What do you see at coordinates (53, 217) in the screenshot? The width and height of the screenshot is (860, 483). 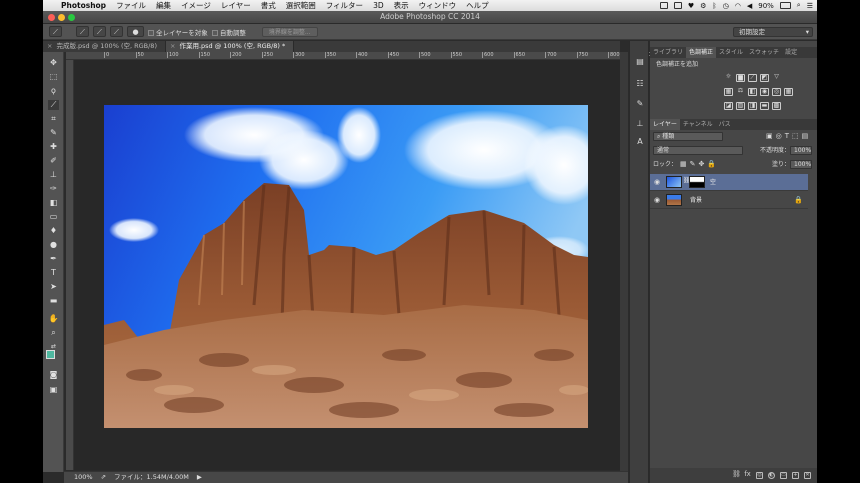 I see `gradient-tool-icon: ▭` at bounding box center [53, 217].